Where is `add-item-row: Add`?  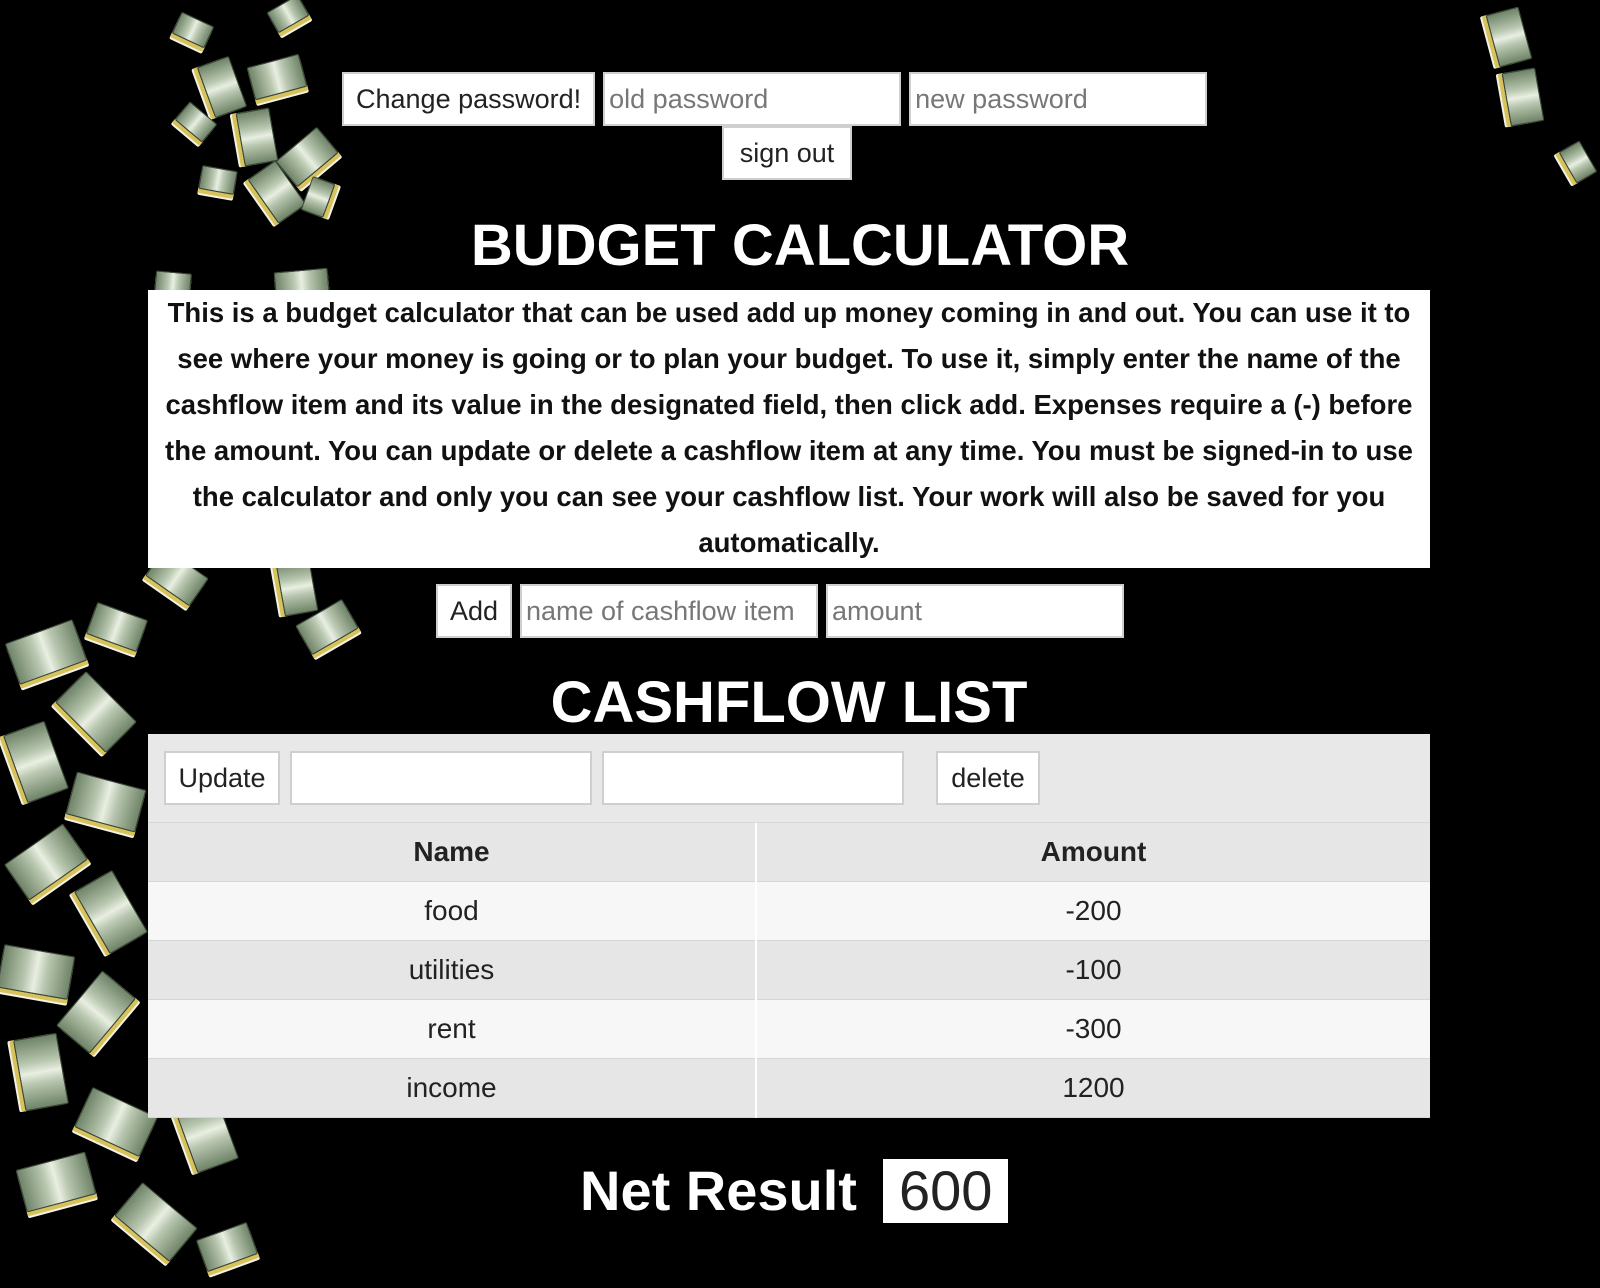 add-item-row: Add is located at coordinates (780, 611).